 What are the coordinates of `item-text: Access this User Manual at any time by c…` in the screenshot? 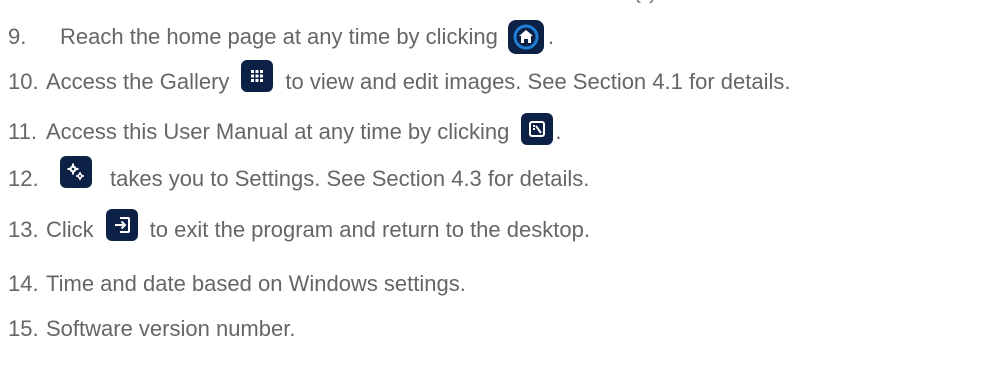 It's located at (278, 131).